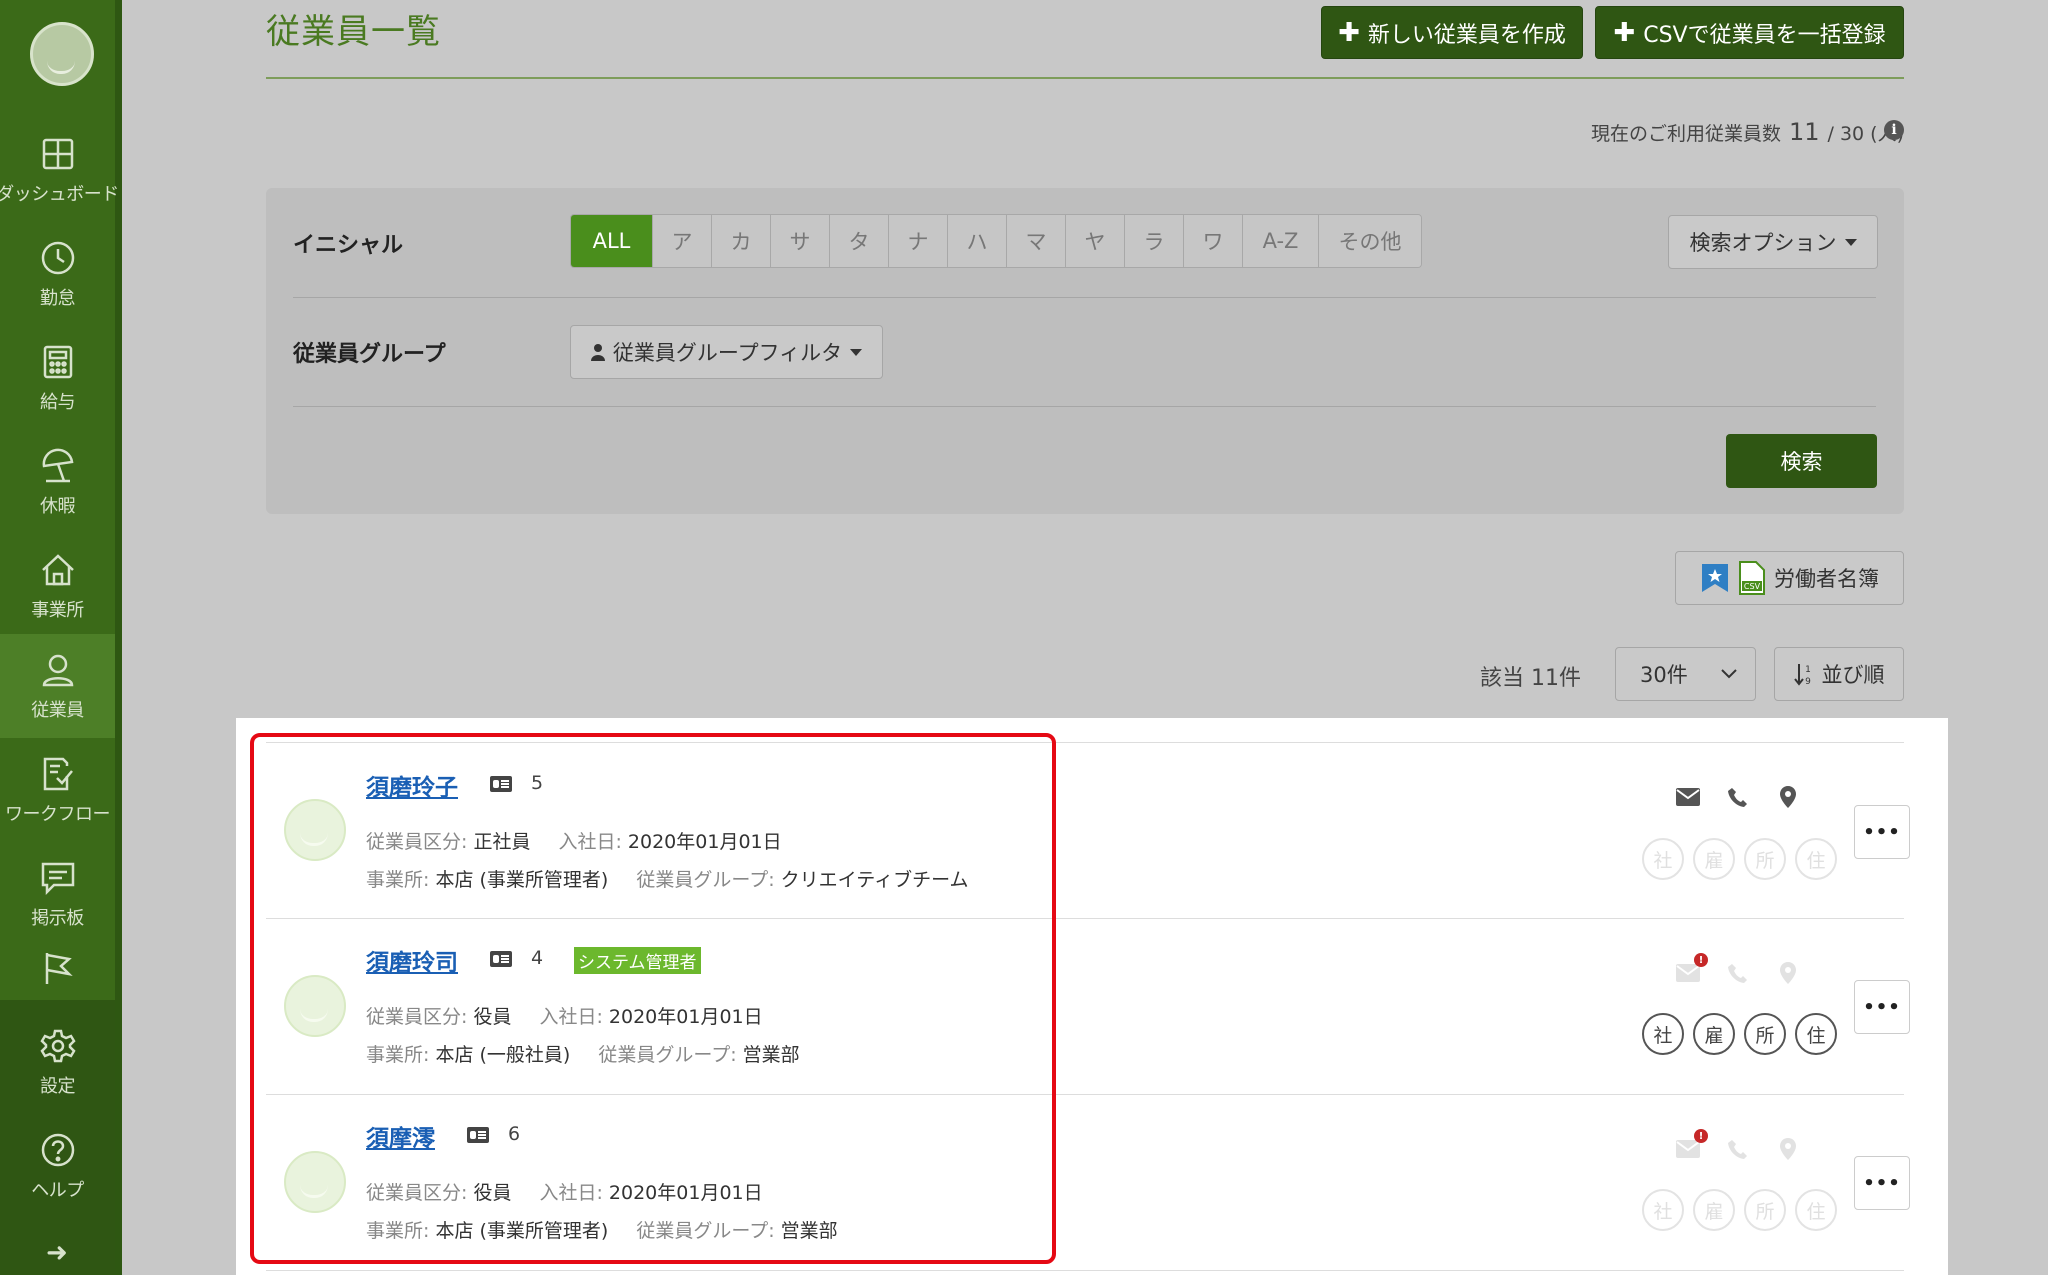 The width and height of the screenshot is (2048, 1275). What do you see at coordinates (1773, 242) in the screenshot?
I see `search-options-button: 検索オプション` at bounding box center [1773, 242].